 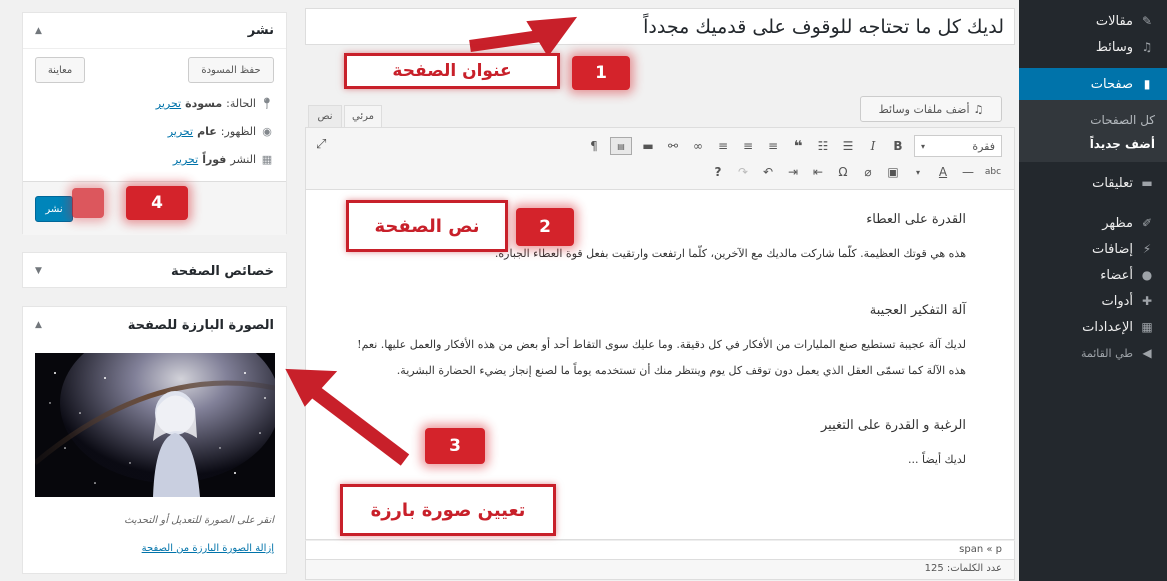 I want to click on annotation-number-3: 3, so click(x=455, y=446).